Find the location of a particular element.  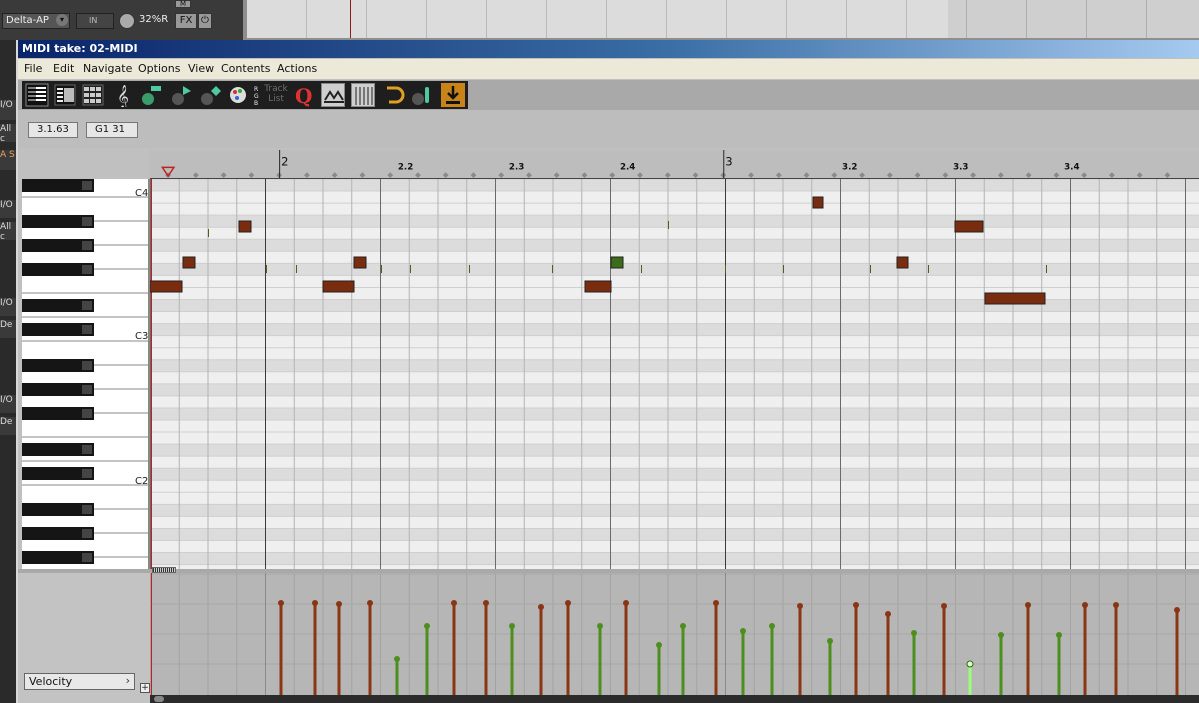

menu-file: File is located at coordinates (33, 68).